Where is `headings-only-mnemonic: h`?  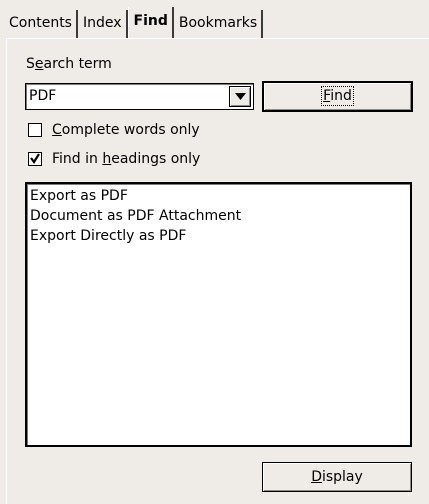 headings-only-mnemonic: h is located at coordinates (107, 159).